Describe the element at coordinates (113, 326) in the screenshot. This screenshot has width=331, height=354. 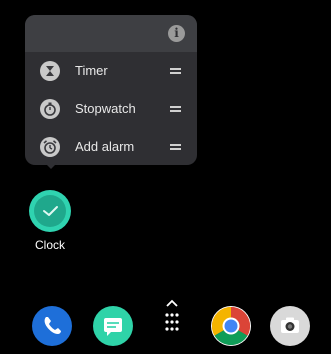
I see `messages-icon` at that location.